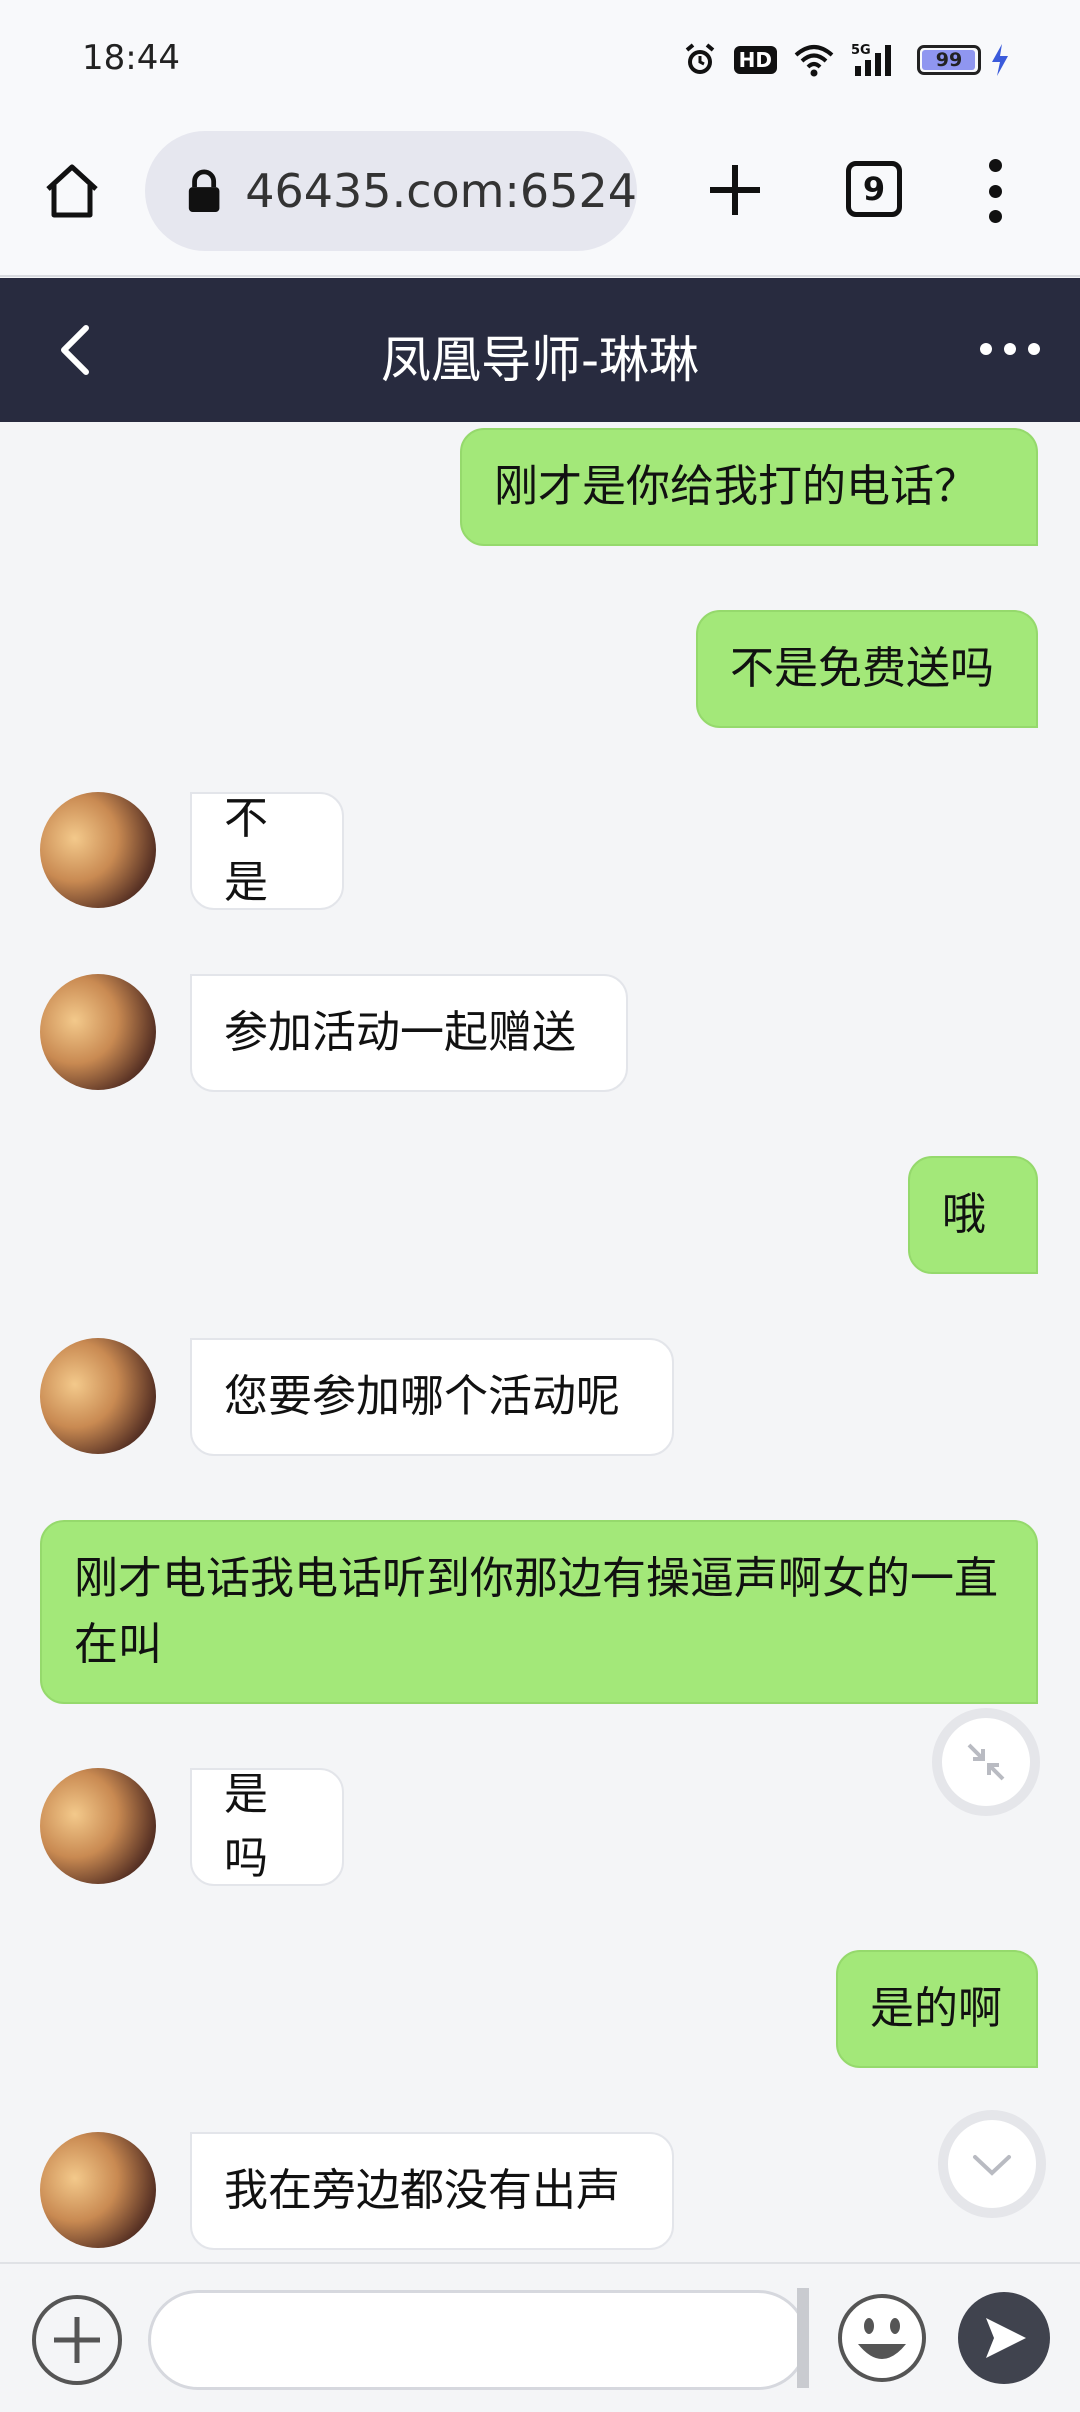  I want to click on collapse-icon, so click(986, 1762).